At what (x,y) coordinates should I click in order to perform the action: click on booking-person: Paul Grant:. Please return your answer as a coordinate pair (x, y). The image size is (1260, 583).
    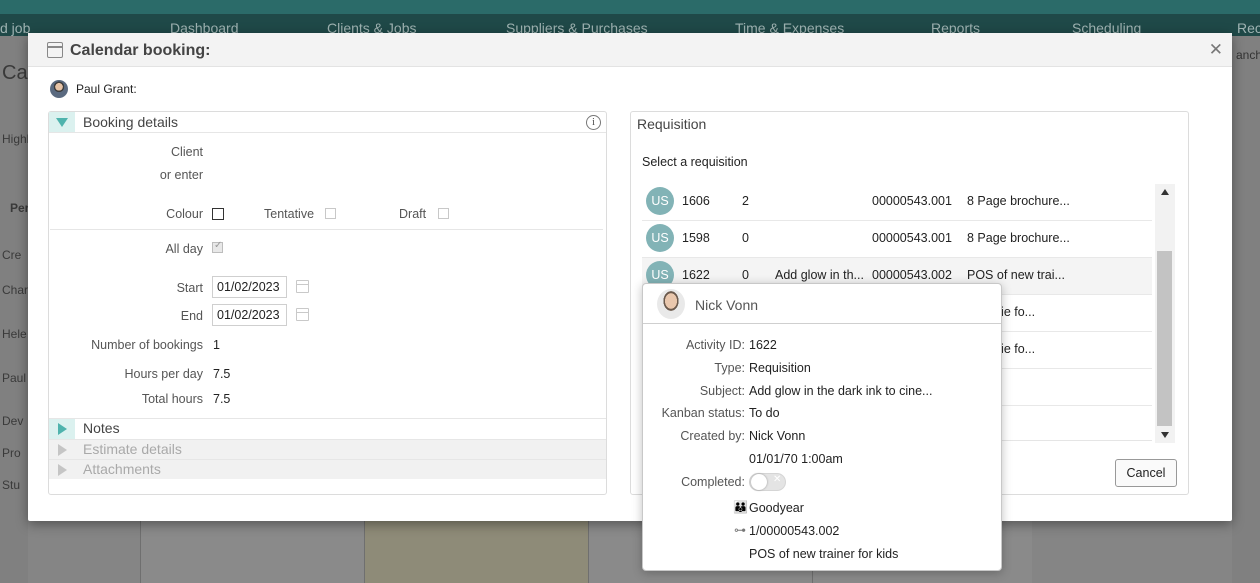
    Looking at the image, I should click on (93, 89).